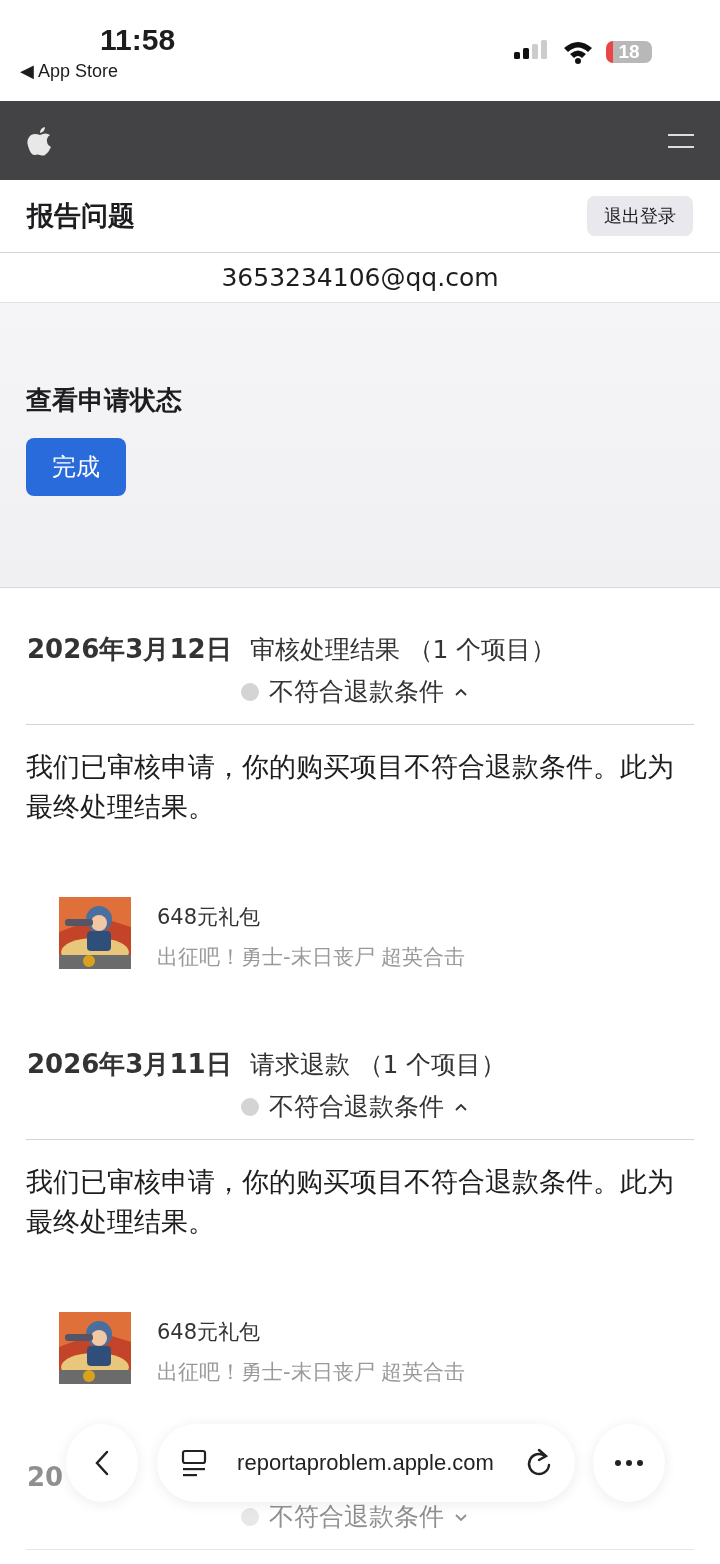  Describe the element at coordinates (365, 1463) in the screenshot. I see `address-bar: reportaproblem.apple.com` at that location.